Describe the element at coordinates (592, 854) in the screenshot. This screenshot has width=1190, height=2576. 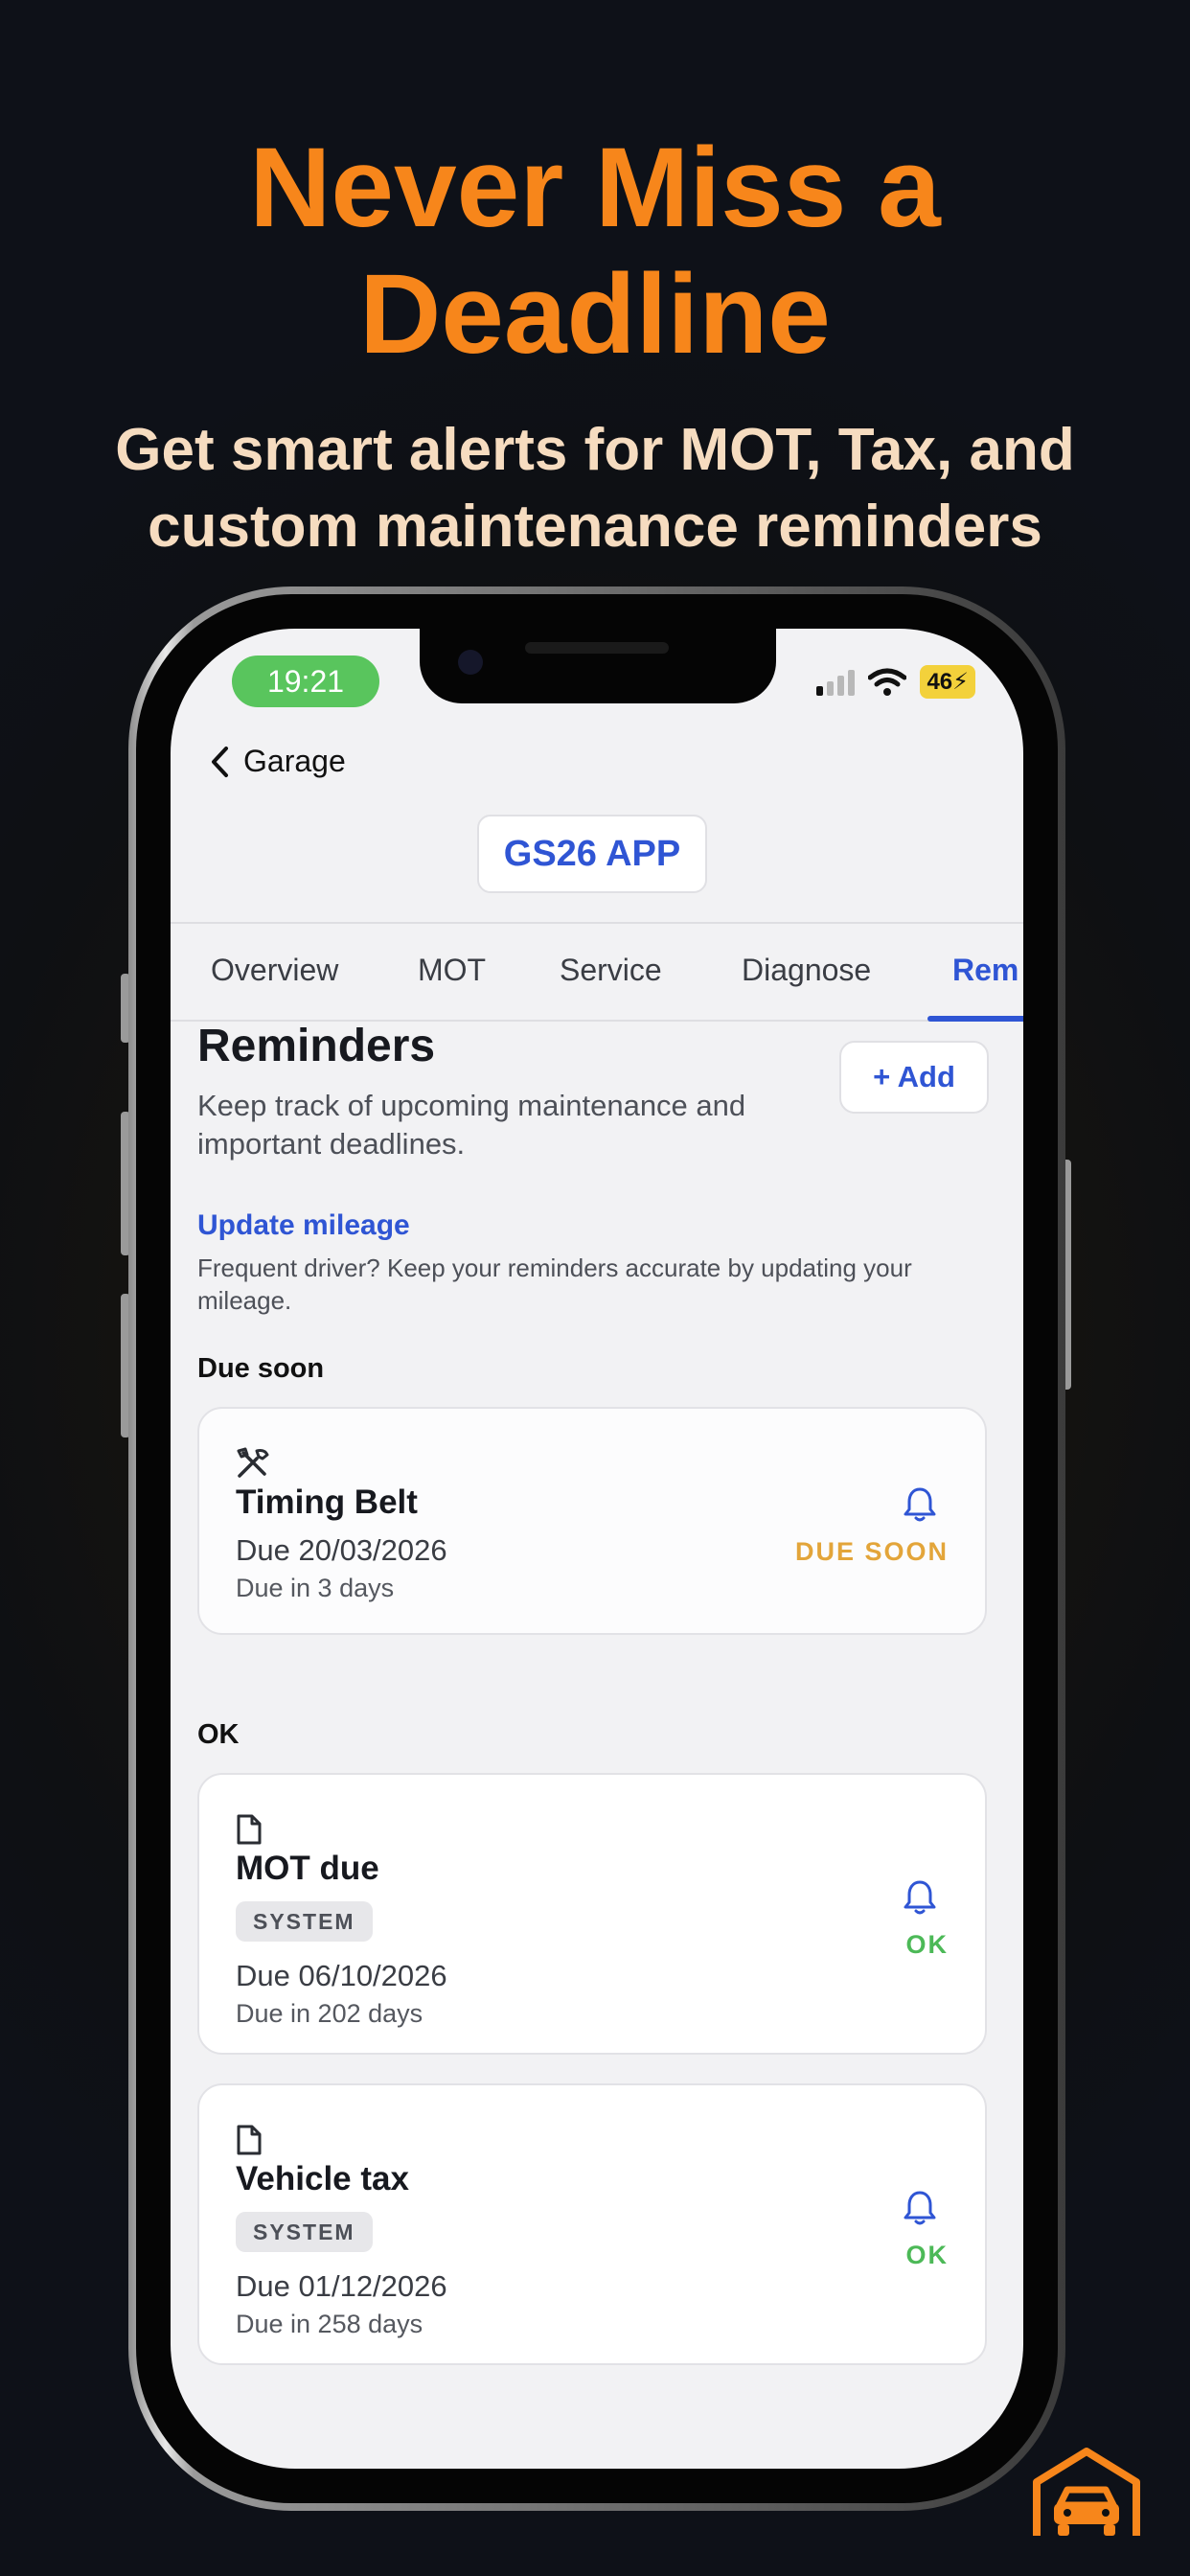
I see `app-title: GS26 APP` at that location.